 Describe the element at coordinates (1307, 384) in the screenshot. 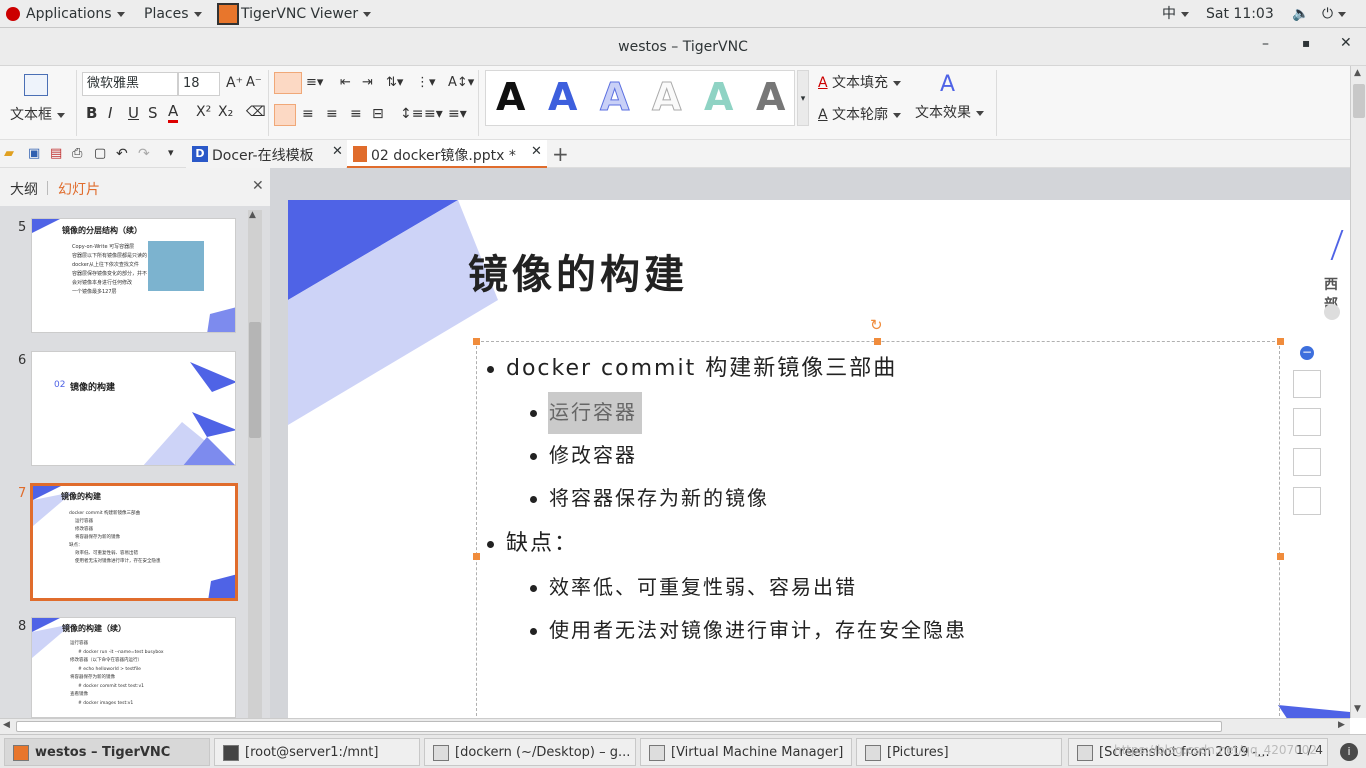

I see `edit-shape-icon` at that location.